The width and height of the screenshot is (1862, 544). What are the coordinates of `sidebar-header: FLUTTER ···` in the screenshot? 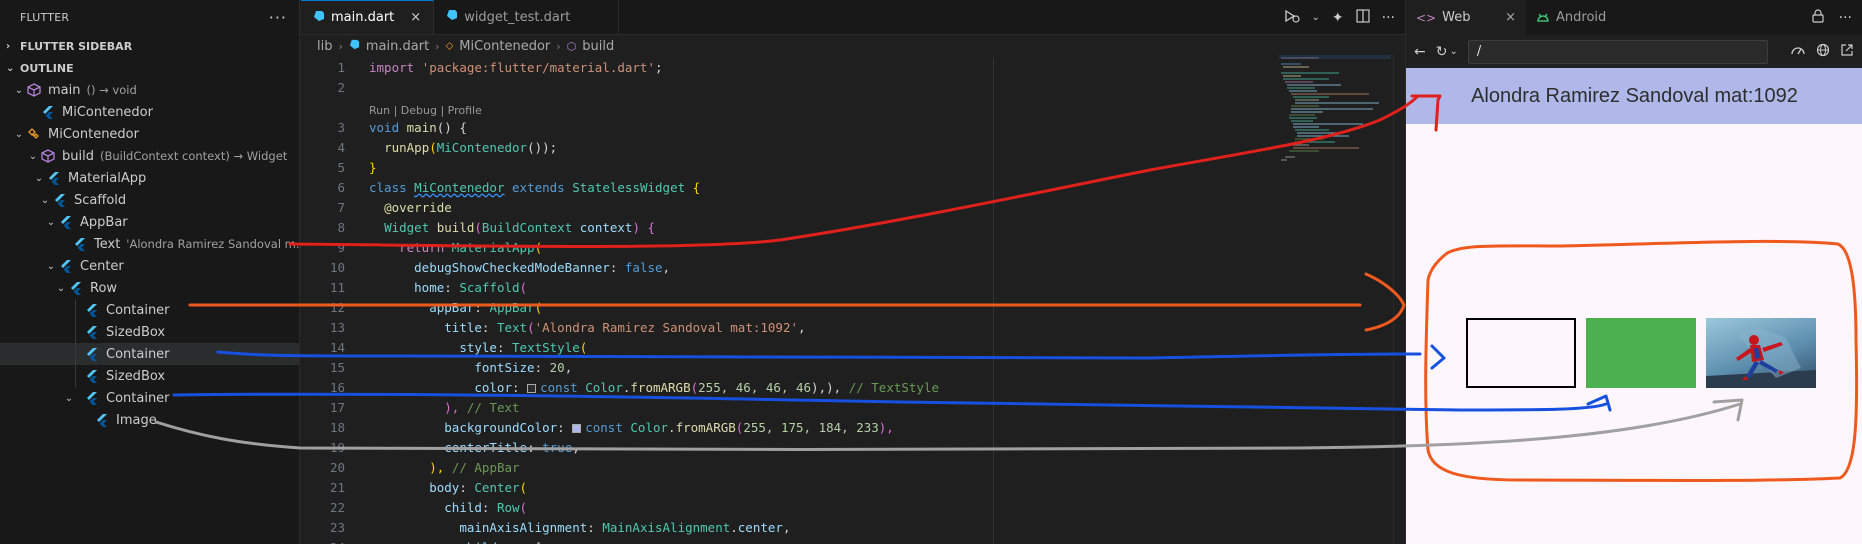 It's located at (149, 17).